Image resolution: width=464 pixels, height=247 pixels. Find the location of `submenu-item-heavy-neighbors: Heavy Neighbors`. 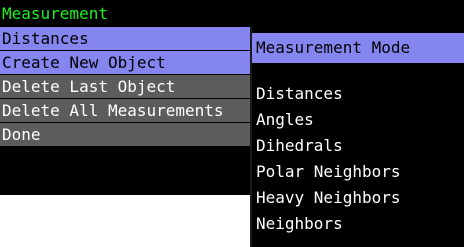

submenu-item-heavy-neighbors: Heavy Neighbors is located at coordinates (328, 198).